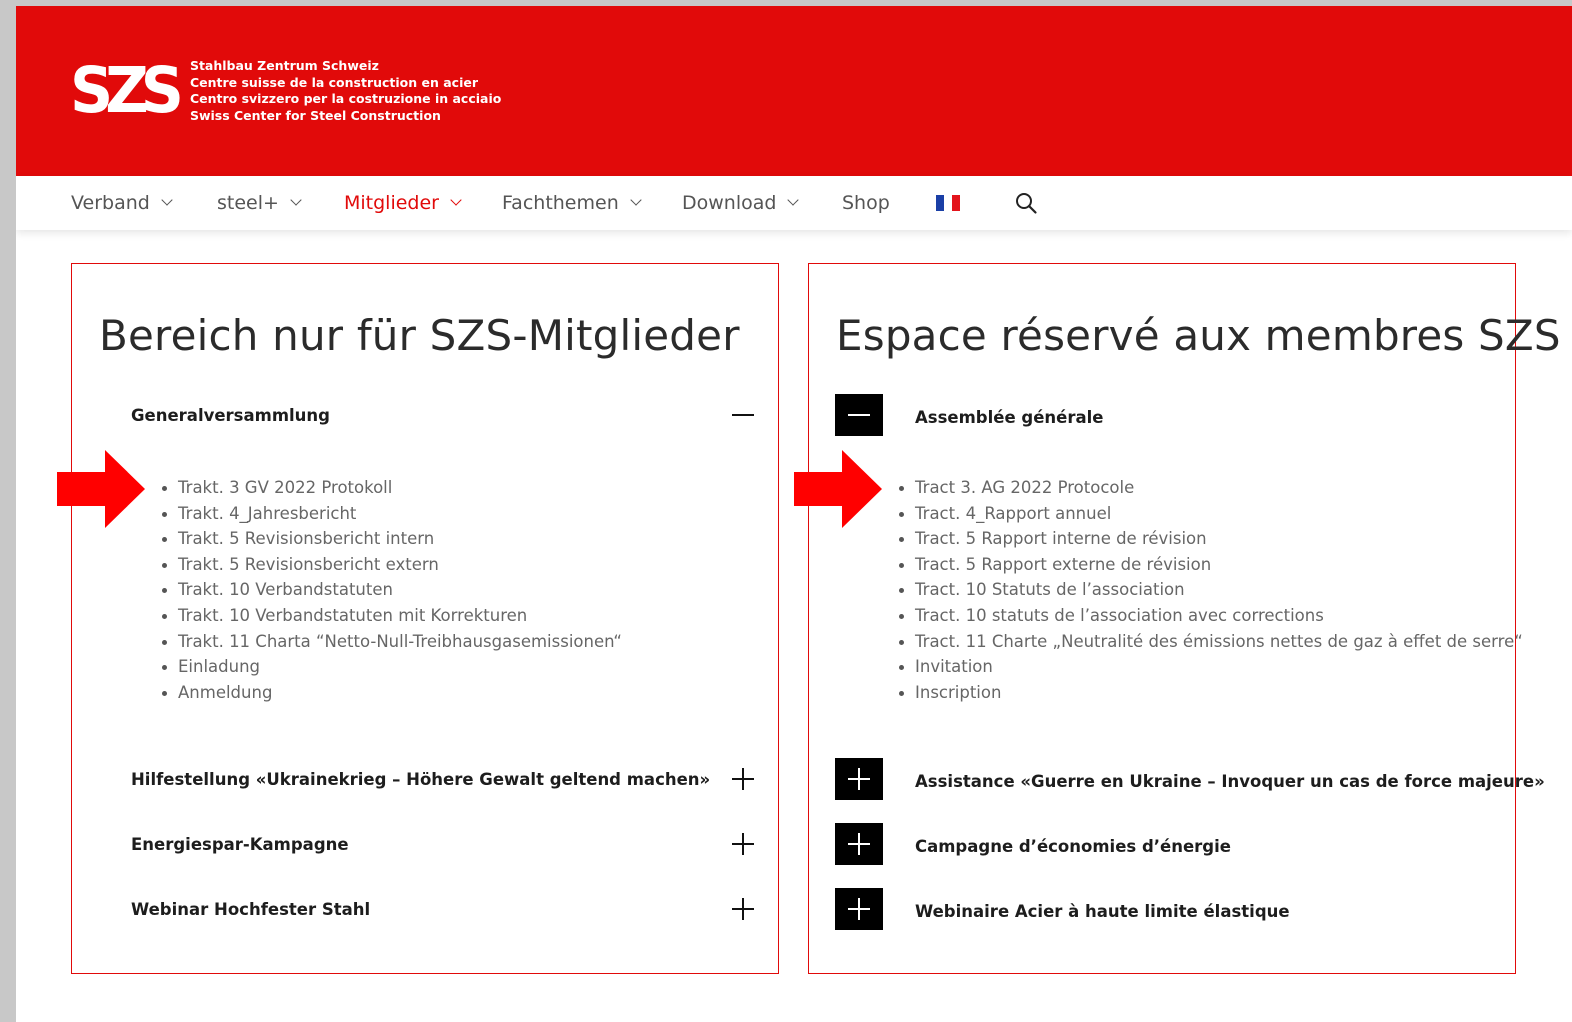 Image resolution: width=1572 pixels, height=1022 pixels. What do you see at coordinates (1211, 514) in the screenshot?
I see `list-item: Tract. 4_Rapport annuel` at bounding box center [1211, 514].